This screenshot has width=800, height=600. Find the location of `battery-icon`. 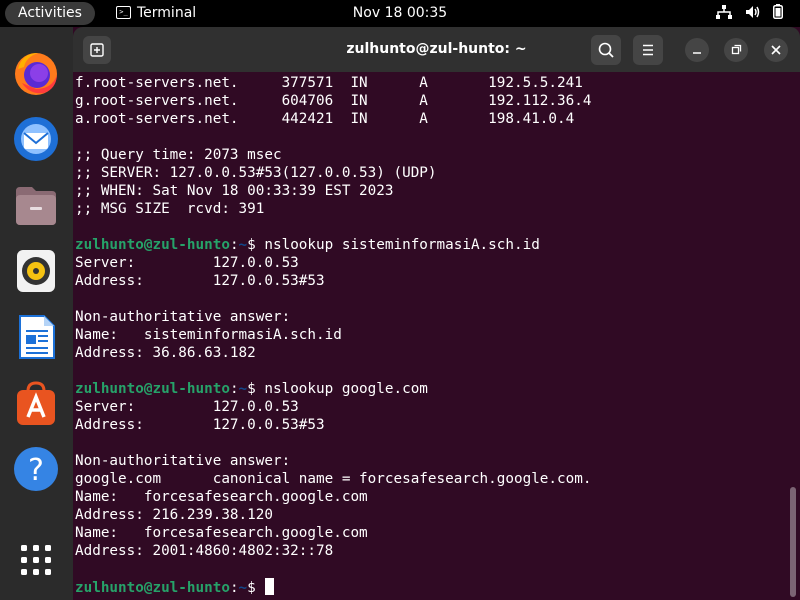

battery-icon is located at coordinates (778, 13).